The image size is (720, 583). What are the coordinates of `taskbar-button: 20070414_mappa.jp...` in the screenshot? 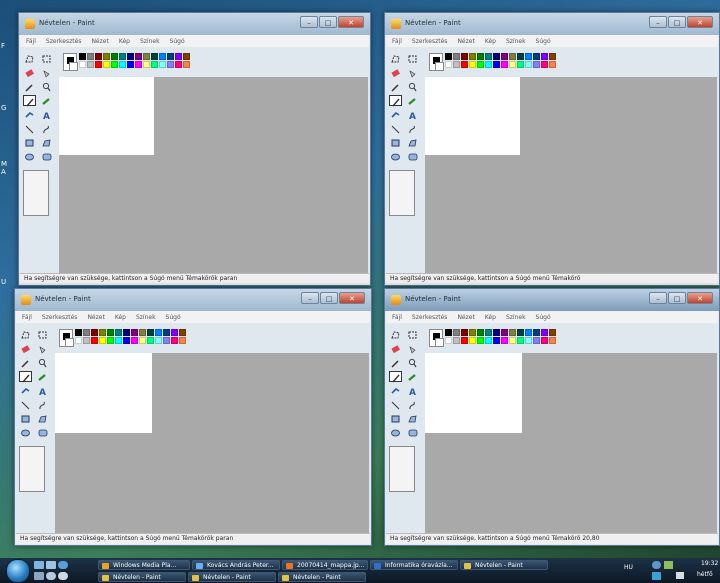 It's located at (325, 565).